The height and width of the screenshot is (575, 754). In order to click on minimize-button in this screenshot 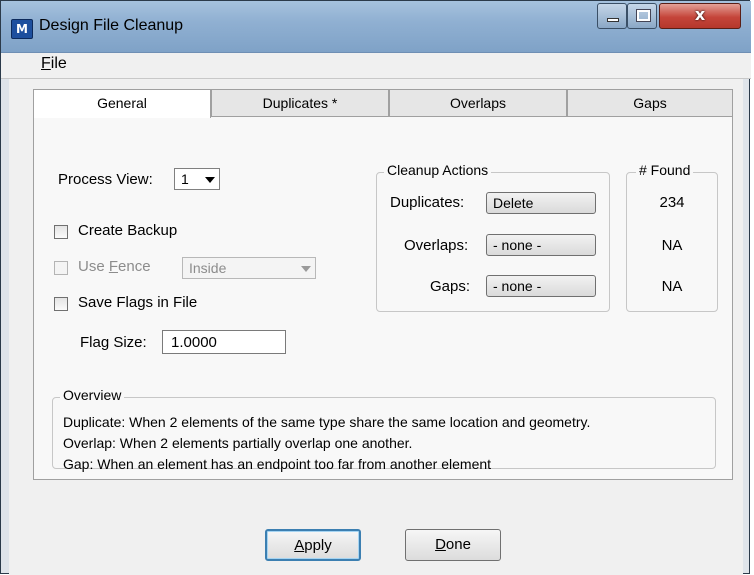, I will do `click(612, 16)`.